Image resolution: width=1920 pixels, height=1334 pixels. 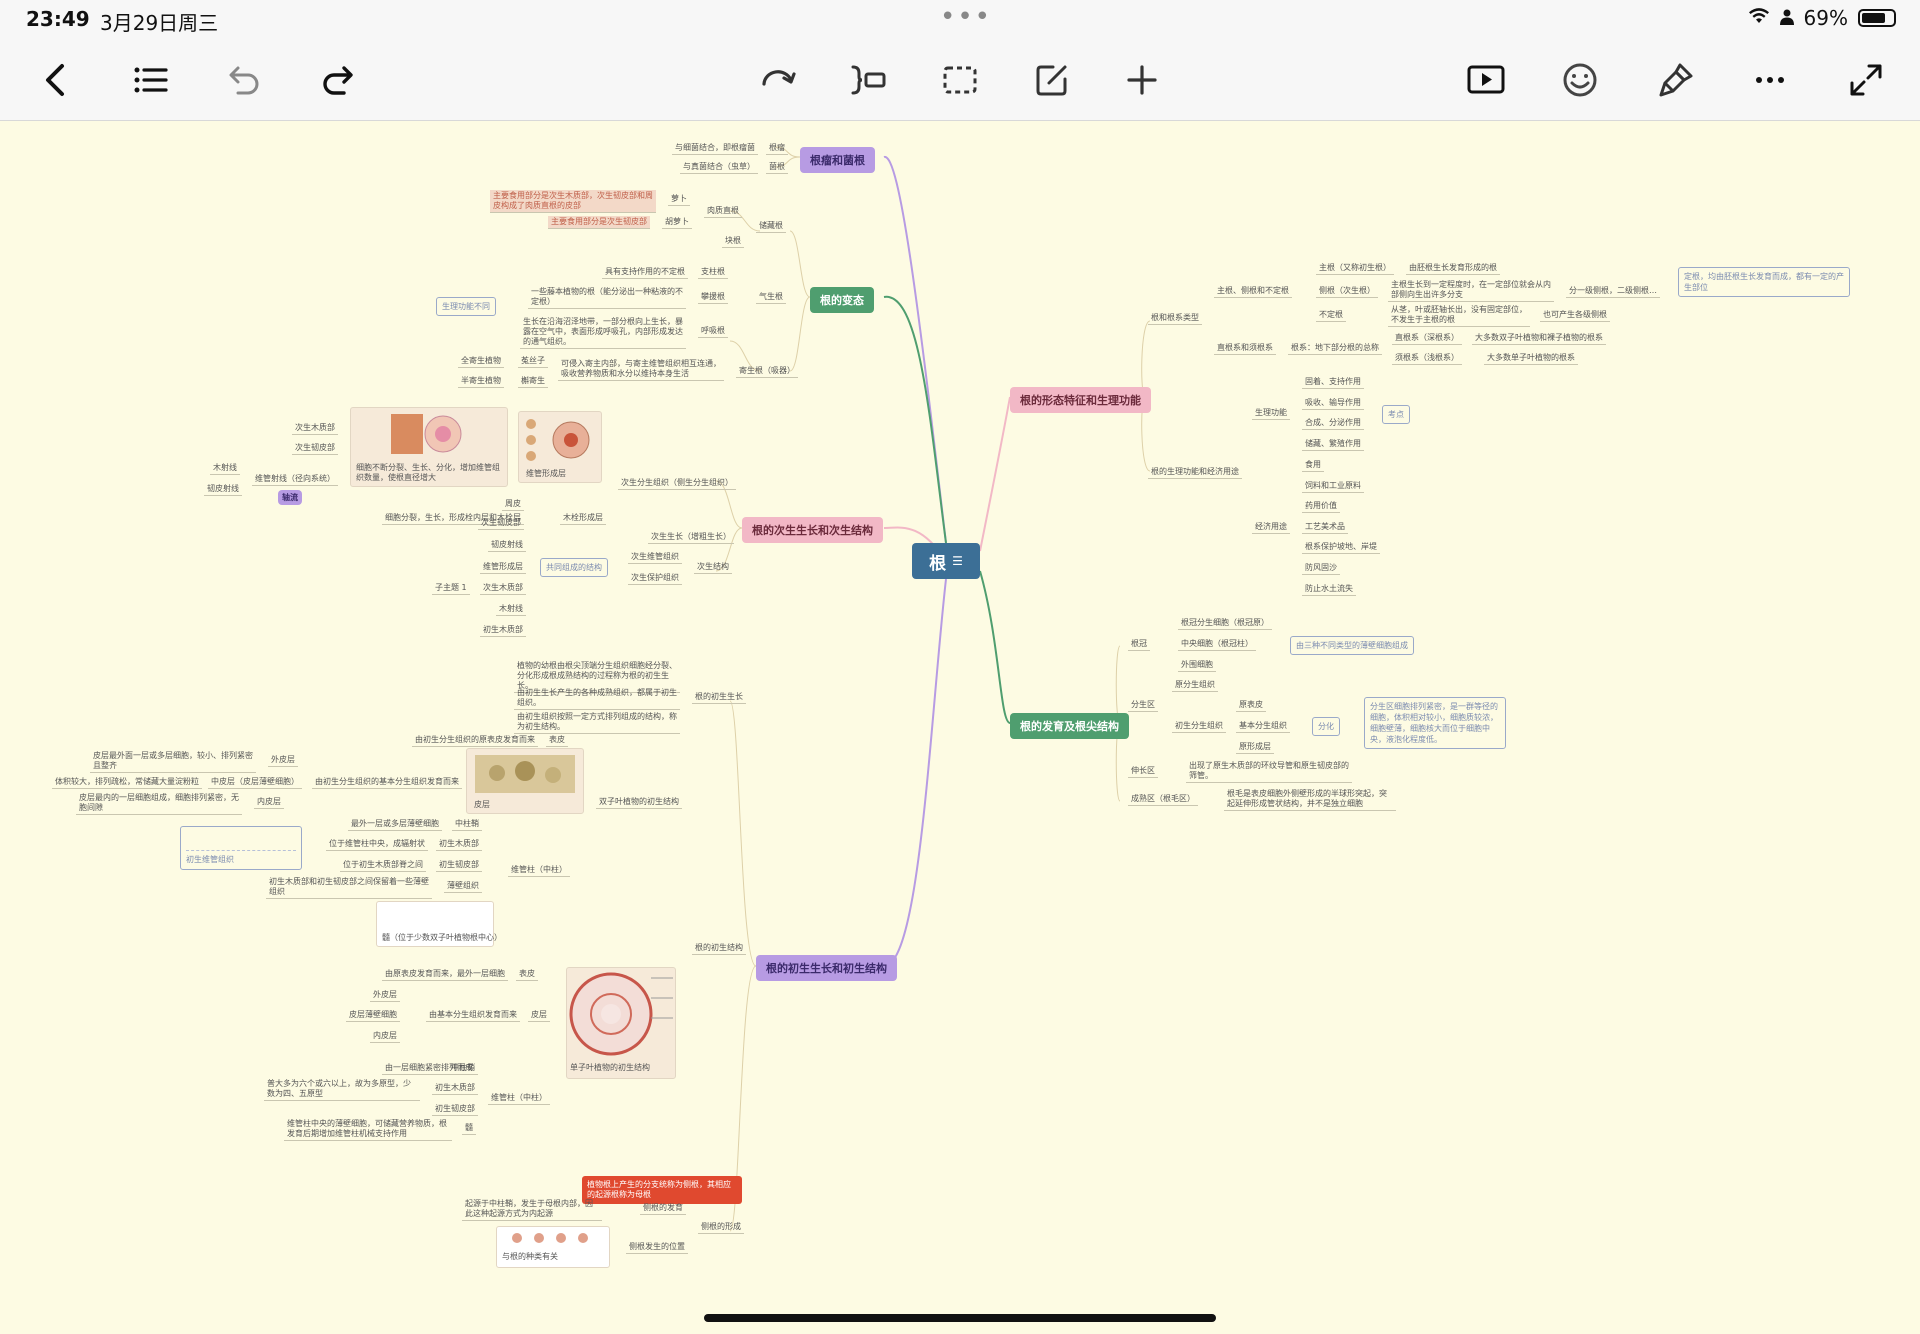 What do you see at coordinates (532, 1209) in the screenshot?
I see `map-node: 起源于中柱鞘，发生于母根内部，因此这种起源方式为内起源` at bounding box center [532, 1209].